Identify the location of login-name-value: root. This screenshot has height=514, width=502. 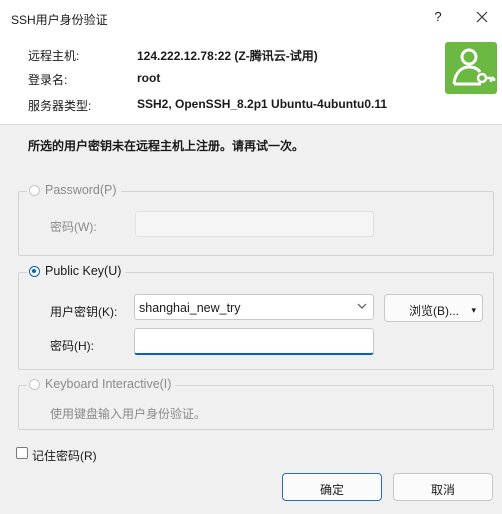
(149, 78).